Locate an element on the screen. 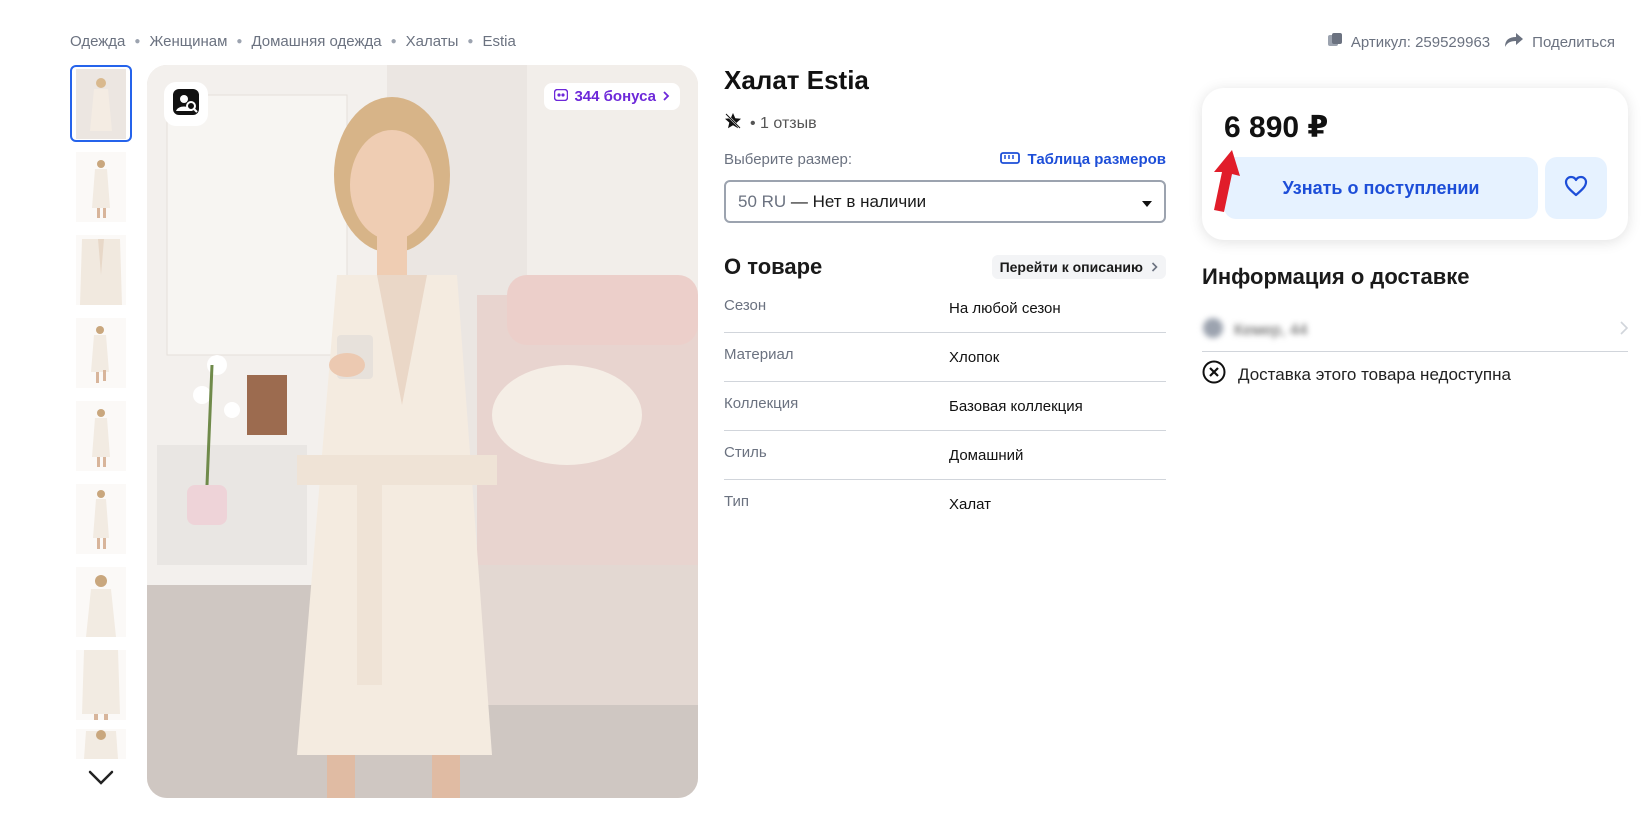 The width and height of the screenshot is (1647, 824). thumbnail-list is located at coordinates (101, 425).